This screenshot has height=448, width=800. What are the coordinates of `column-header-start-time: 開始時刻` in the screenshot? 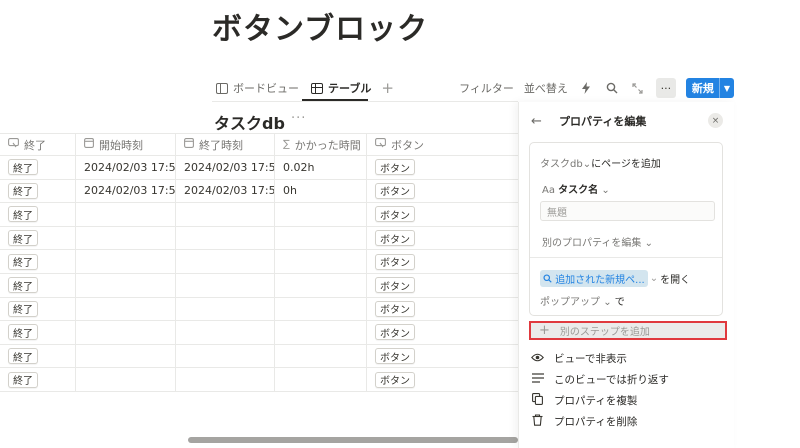 It's located at (126, 144).